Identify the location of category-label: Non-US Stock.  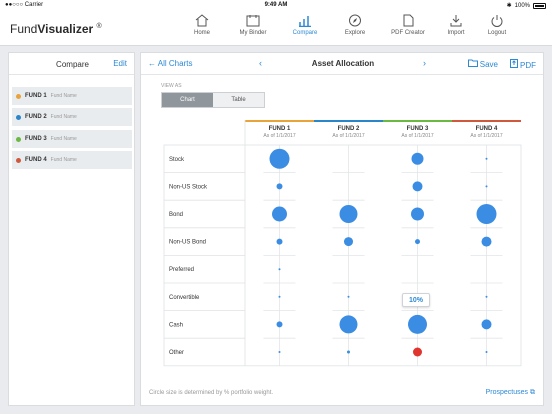
(188, 187).